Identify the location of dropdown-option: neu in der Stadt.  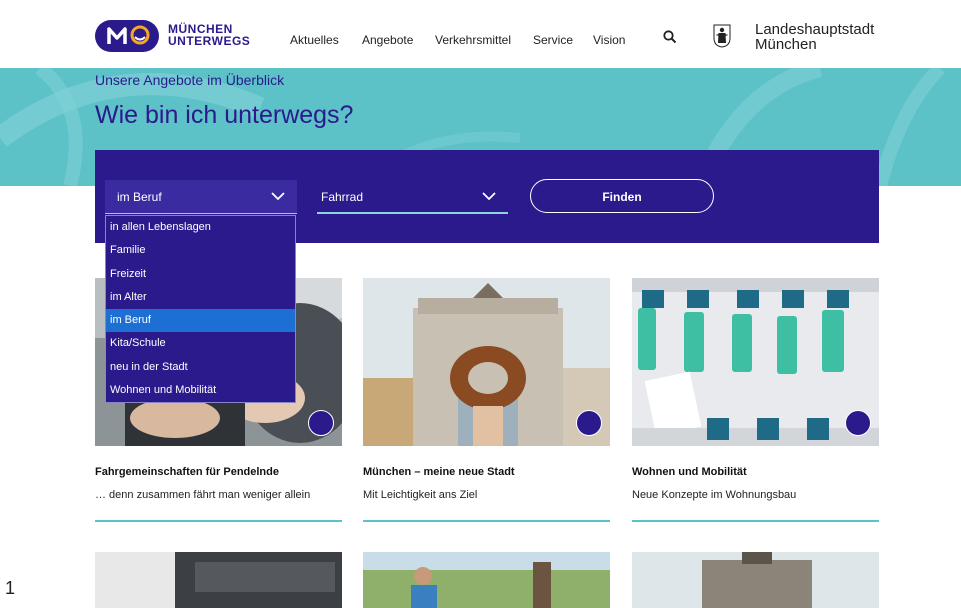
(200, 367).